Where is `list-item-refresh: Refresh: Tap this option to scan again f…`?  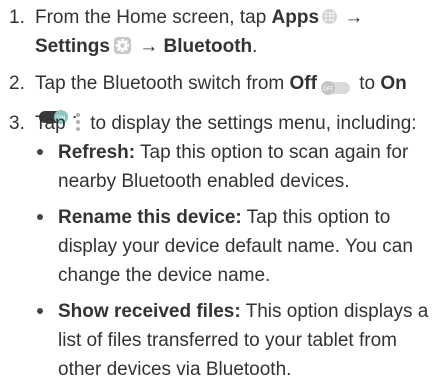
list-item-refresh: Refresh: Tap this option to scan again f… is located at coordinates (239, 167).